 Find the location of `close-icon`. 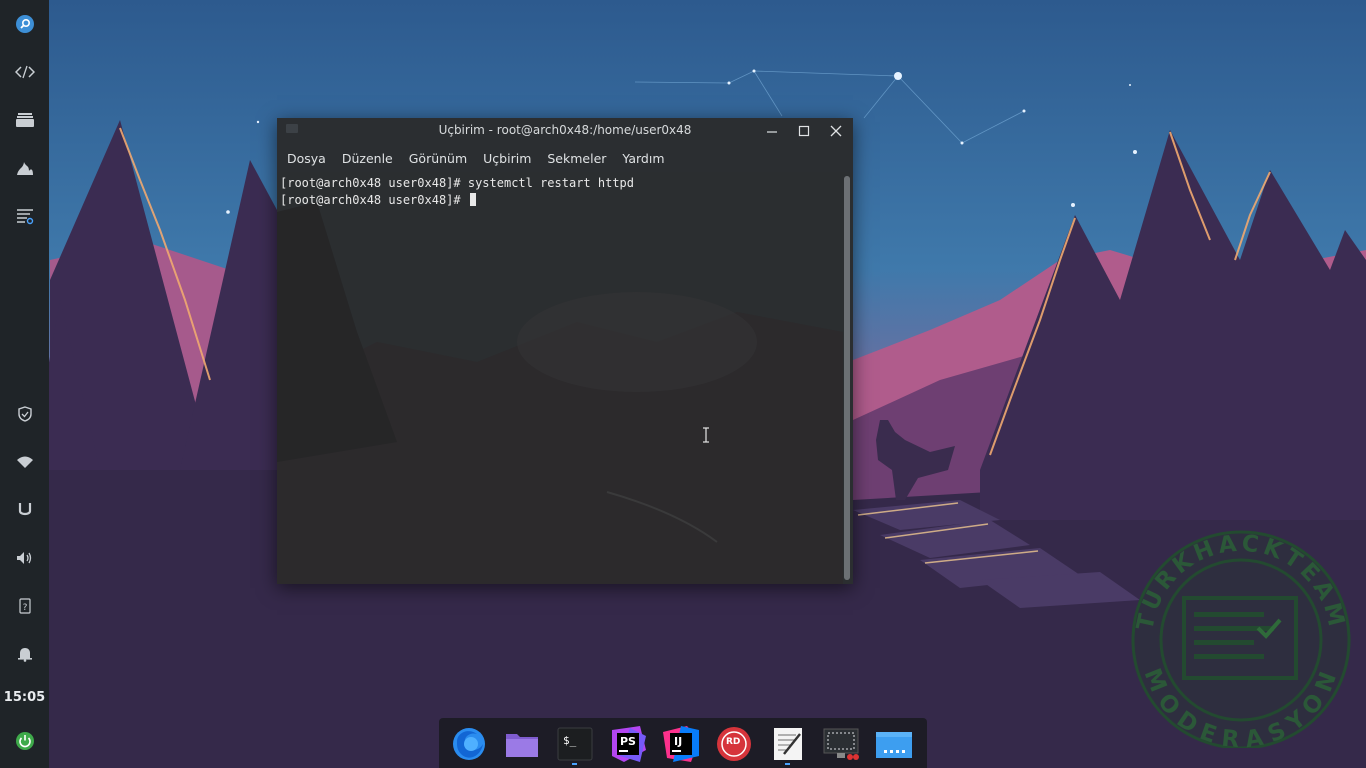

close-icon is located at coordinates (836, 131).